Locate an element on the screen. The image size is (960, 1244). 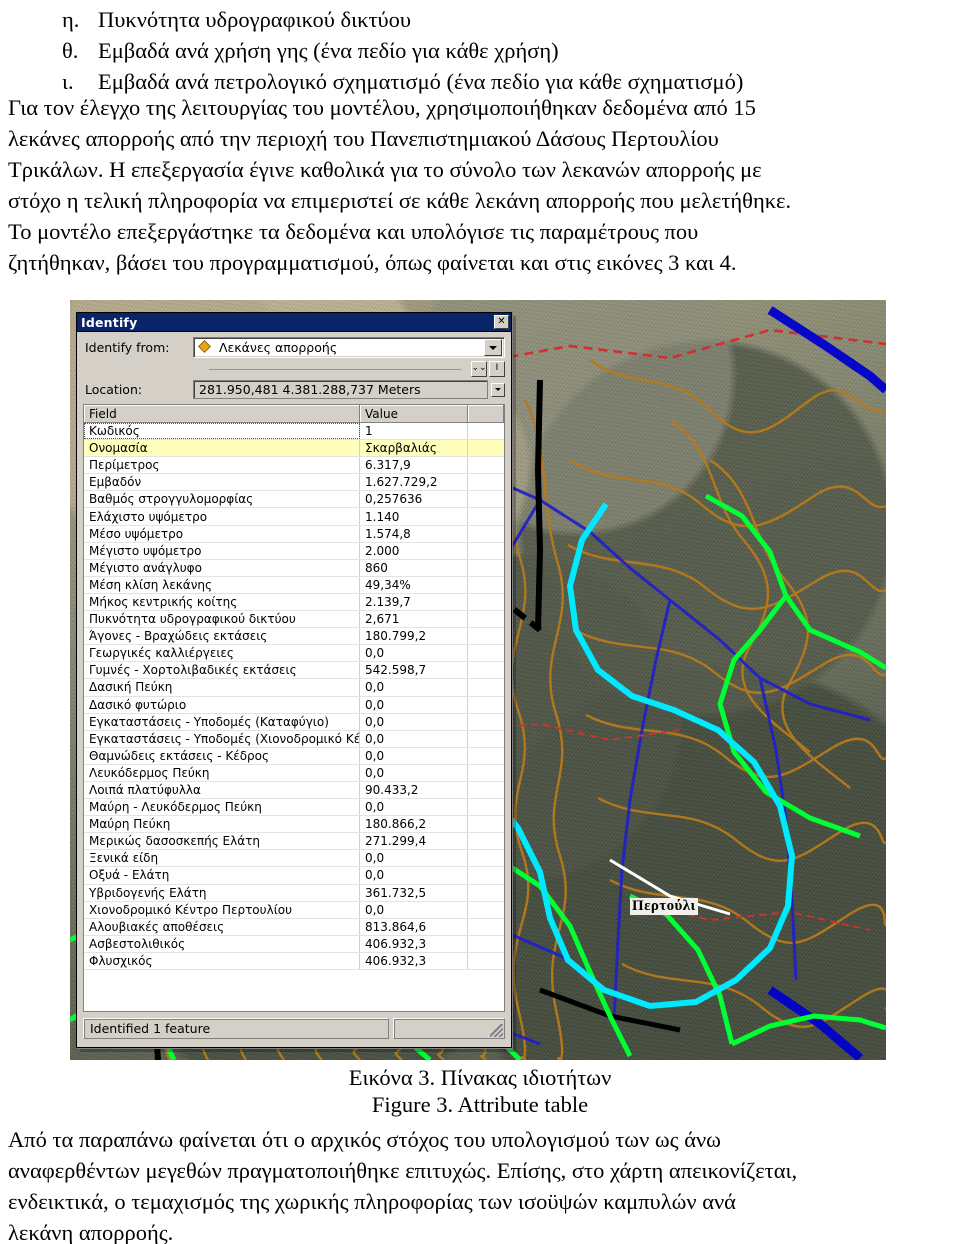
table-row: Δασική Πεύκη 0,0 is located at coordinates (294, 688).